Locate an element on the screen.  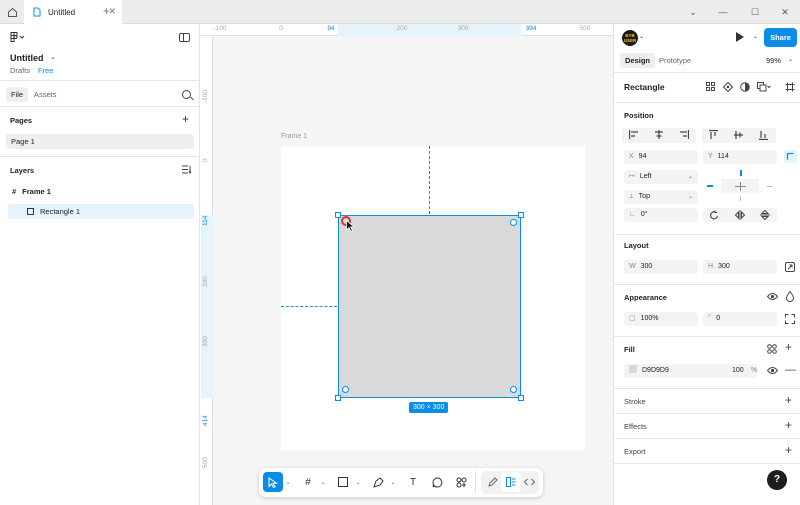
align-middle-icon is located at coordinates (738, 136).